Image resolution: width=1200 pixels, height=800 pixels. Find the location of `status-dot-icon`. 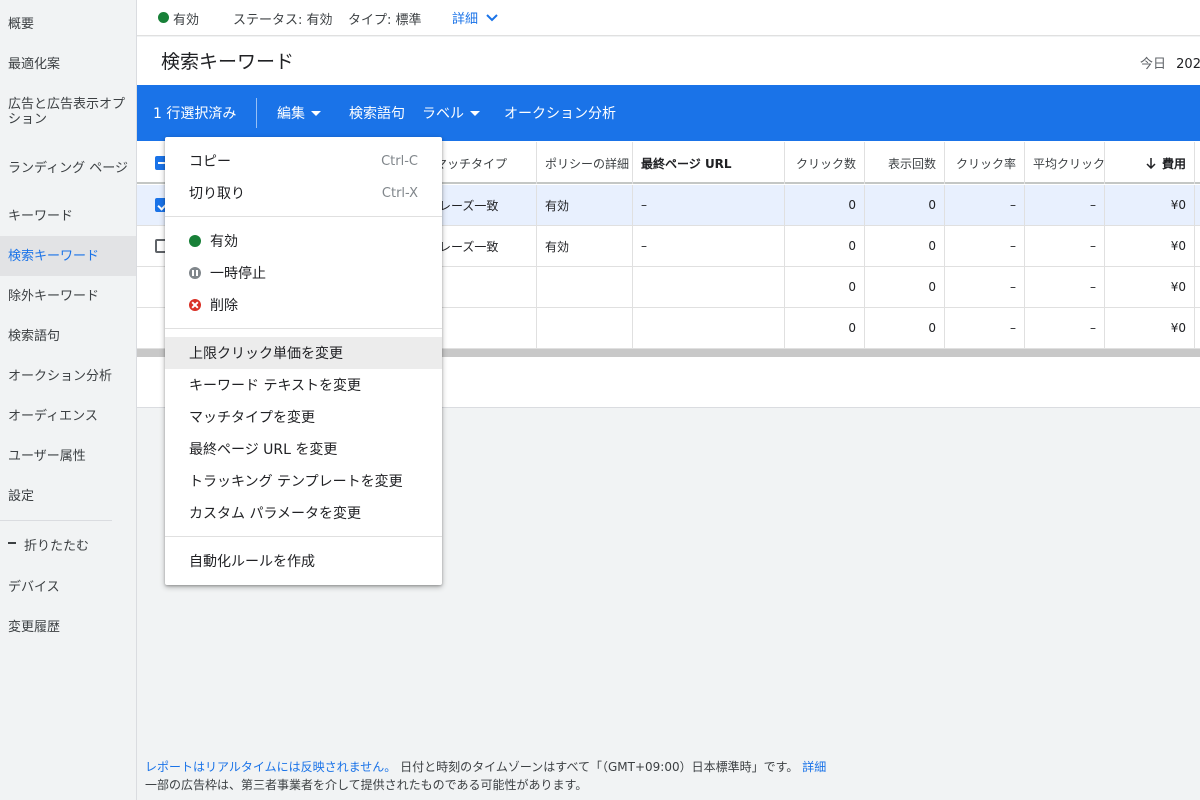

status-dot-icon is located at coordinates (163, 17).